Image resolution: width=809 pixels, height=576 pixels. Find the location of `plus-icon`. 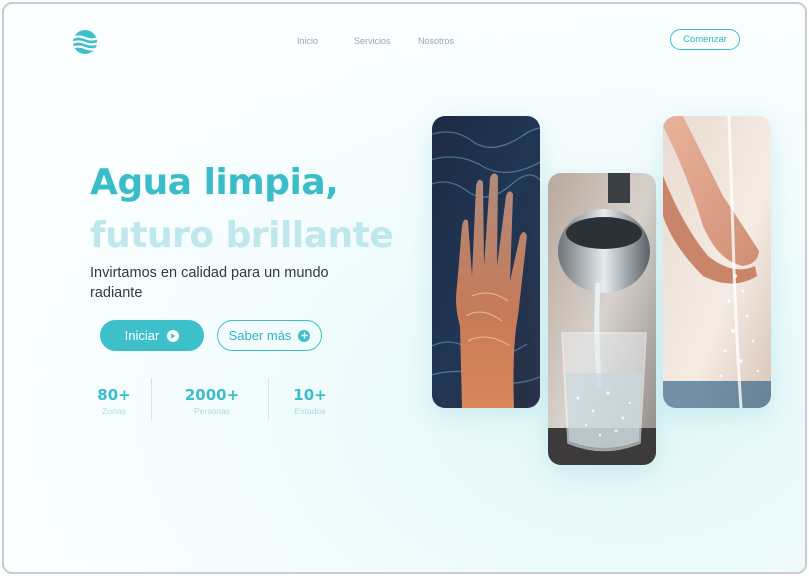

plus-icon is located at coordinates (304, 335).